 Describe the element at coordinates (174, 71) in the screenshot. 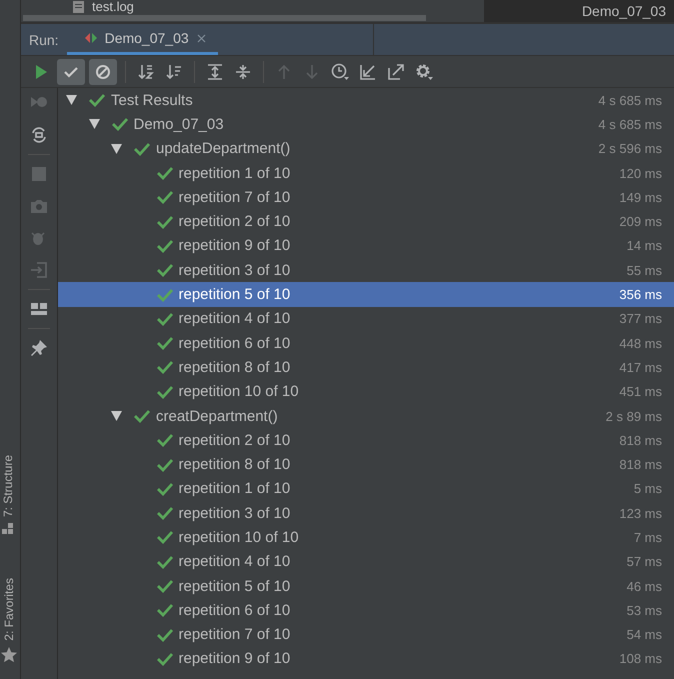

I see `sort-duration-icon` at that location.